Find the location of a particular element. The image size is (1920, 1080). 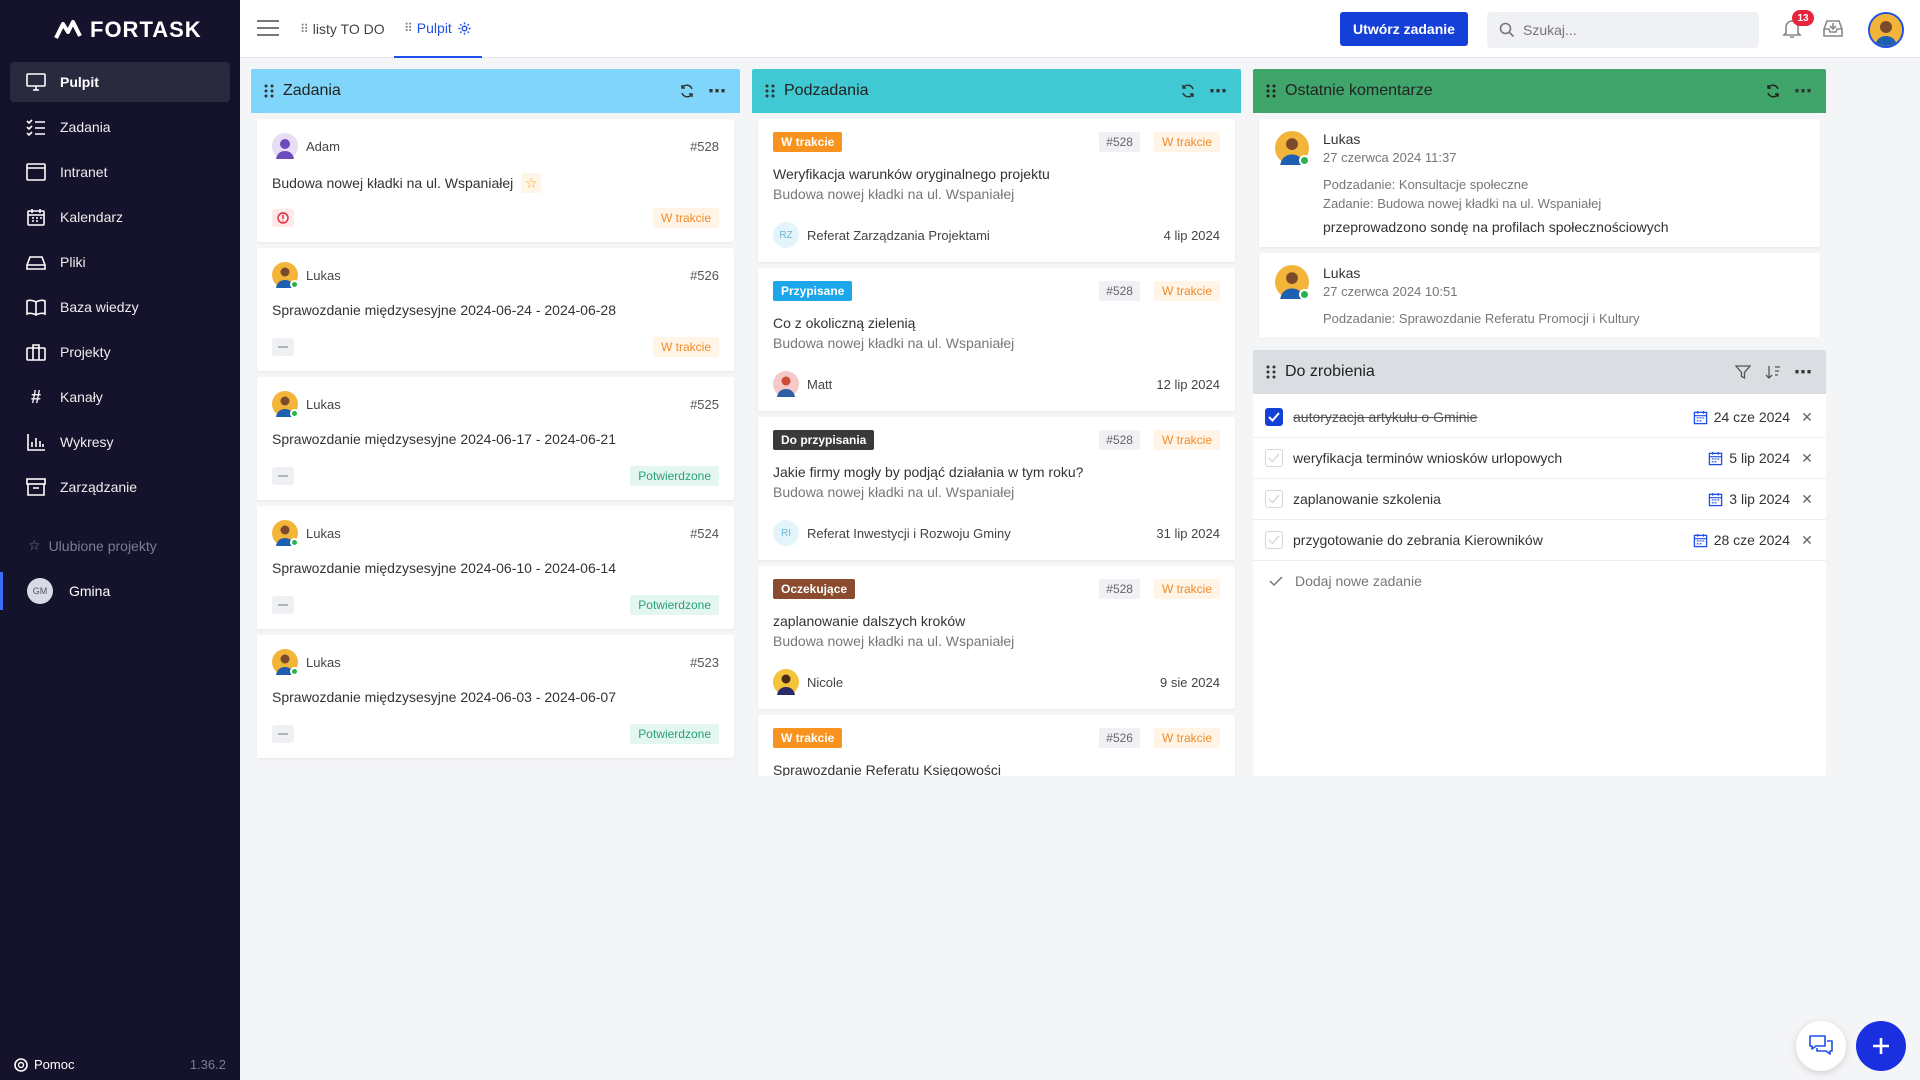

notification-badge: 13 is located at coordinates (1803, 18).